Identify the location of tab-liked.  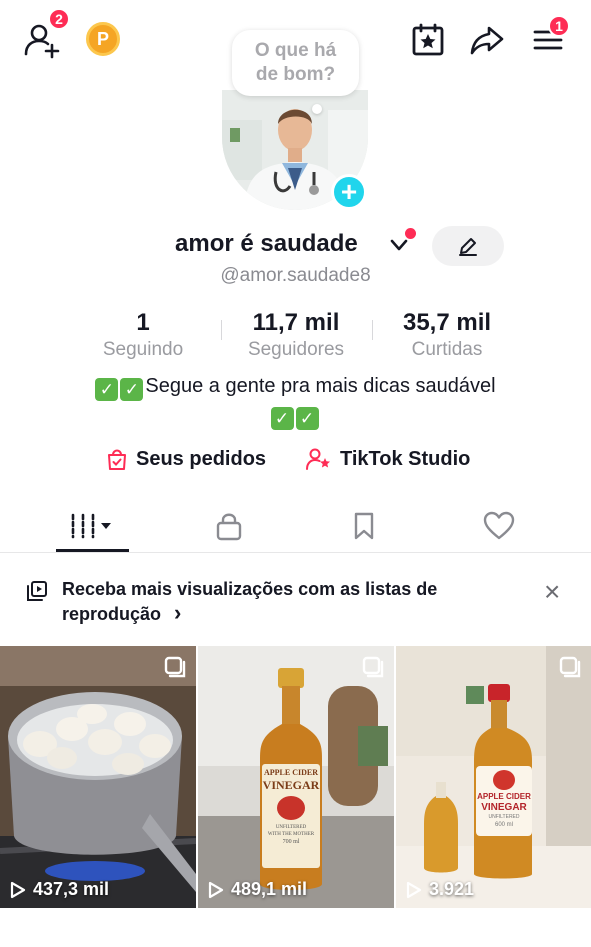
(498, 526).